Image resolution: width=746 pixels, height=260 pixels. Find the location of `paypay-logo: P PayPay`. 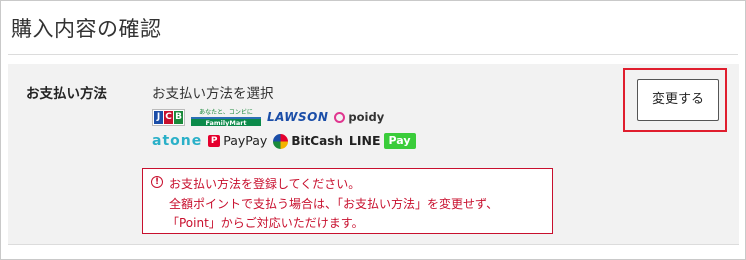

paypay-logo: P PayPay is located at coordinates (237, 141).